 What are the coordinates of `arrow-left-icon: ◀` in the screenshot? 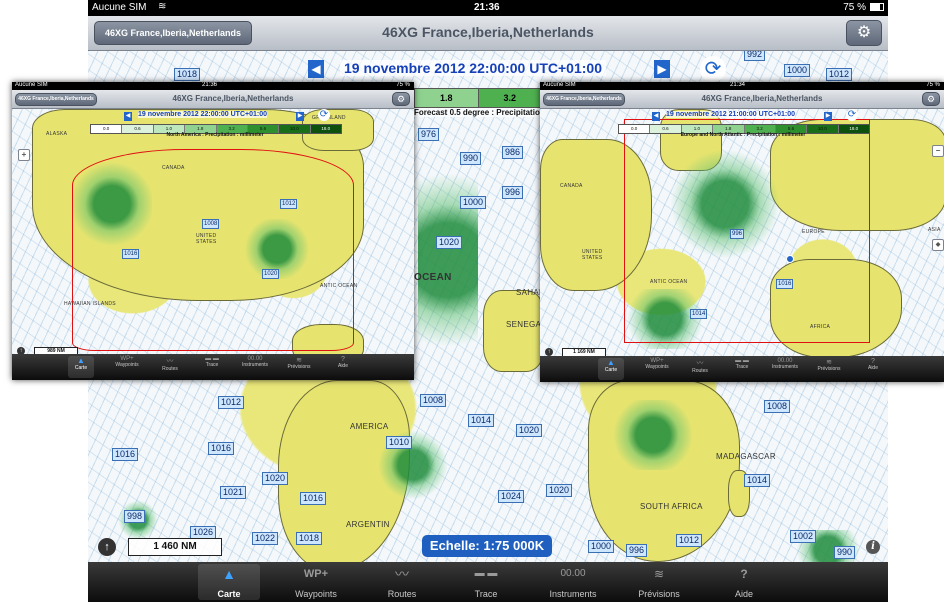 It's located at (316, 69).